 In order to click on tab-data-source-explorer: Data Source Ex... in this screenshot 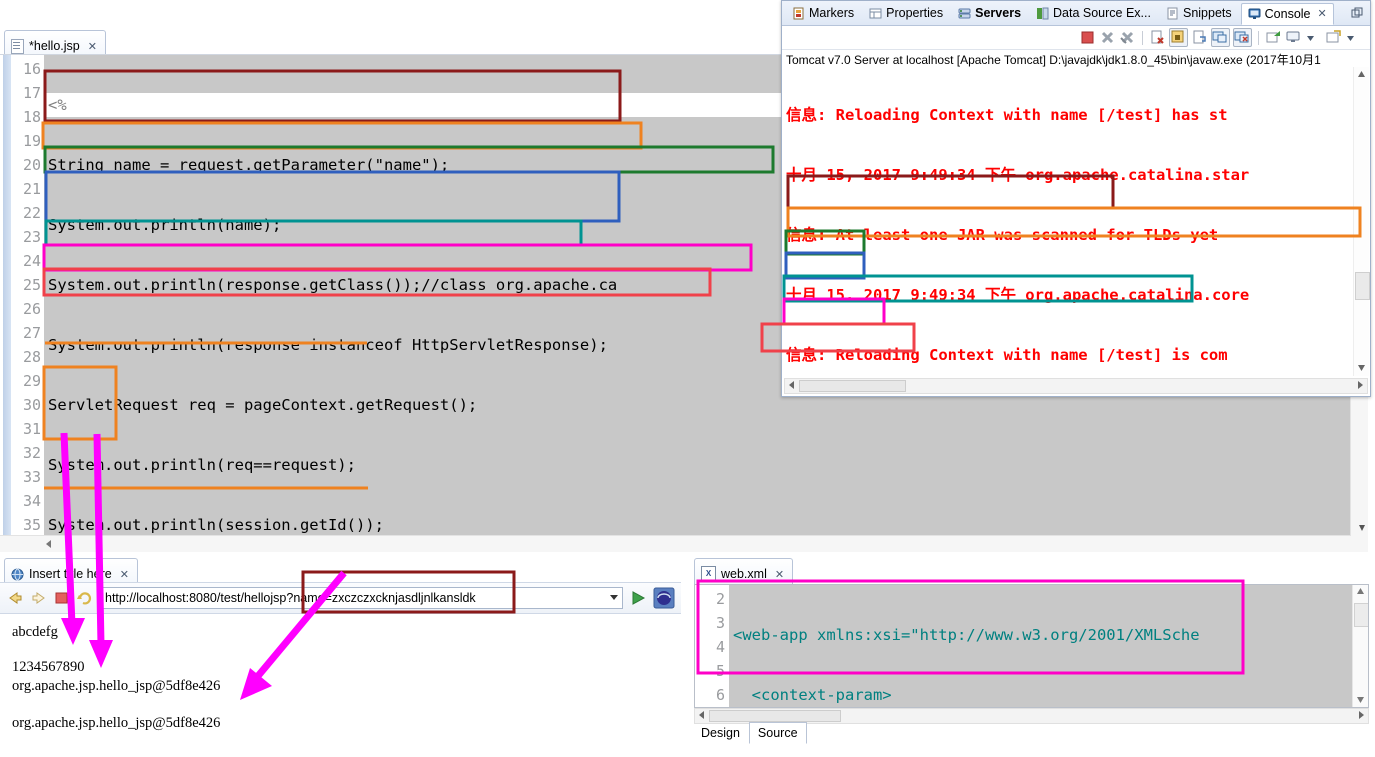, I will do `click(1093, 13)`.